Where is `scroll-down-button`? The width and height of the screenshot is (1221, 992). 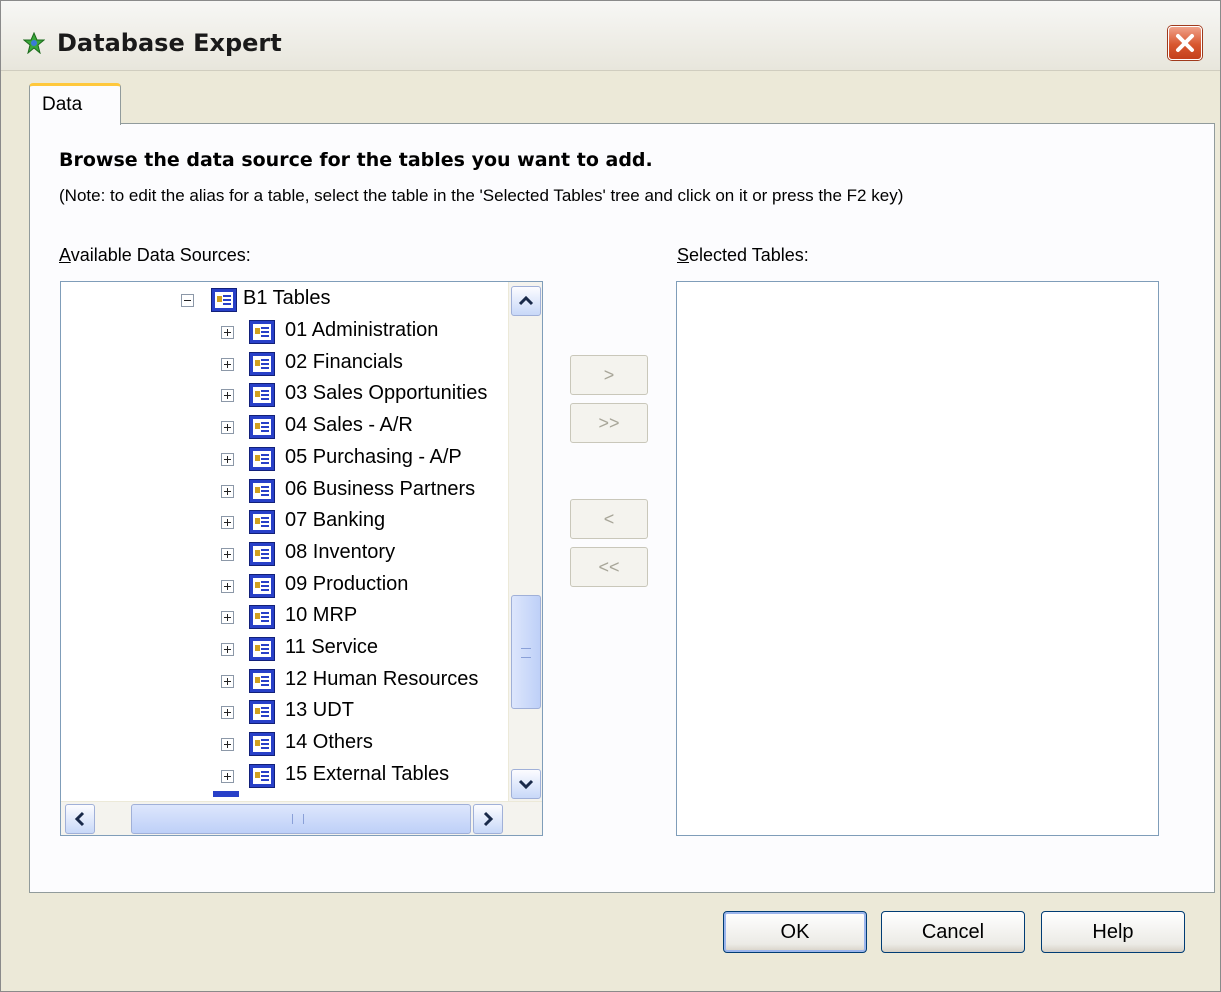 scroll-down-button is located at coordinates (526, 784).